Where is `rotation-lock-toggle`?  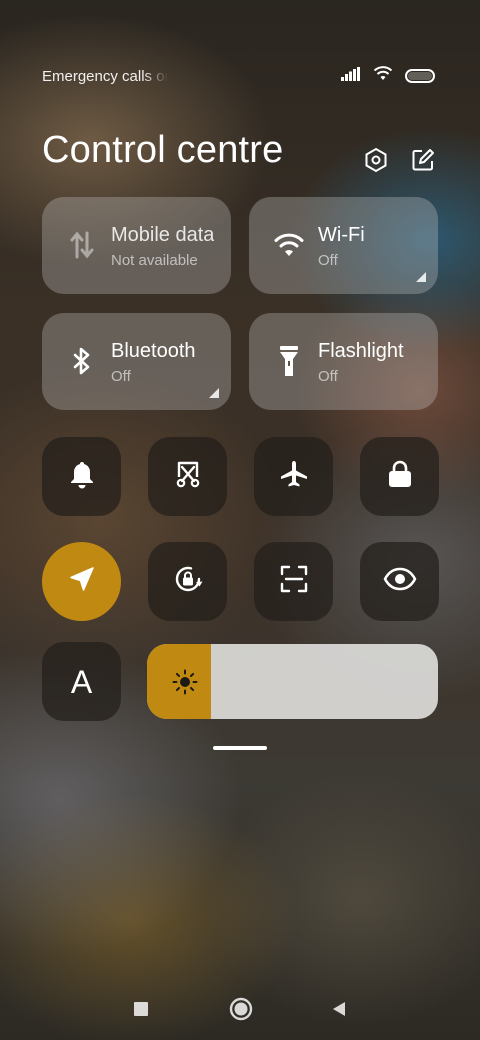
rotation-lock-toggle is located at coordinates (187, 581).